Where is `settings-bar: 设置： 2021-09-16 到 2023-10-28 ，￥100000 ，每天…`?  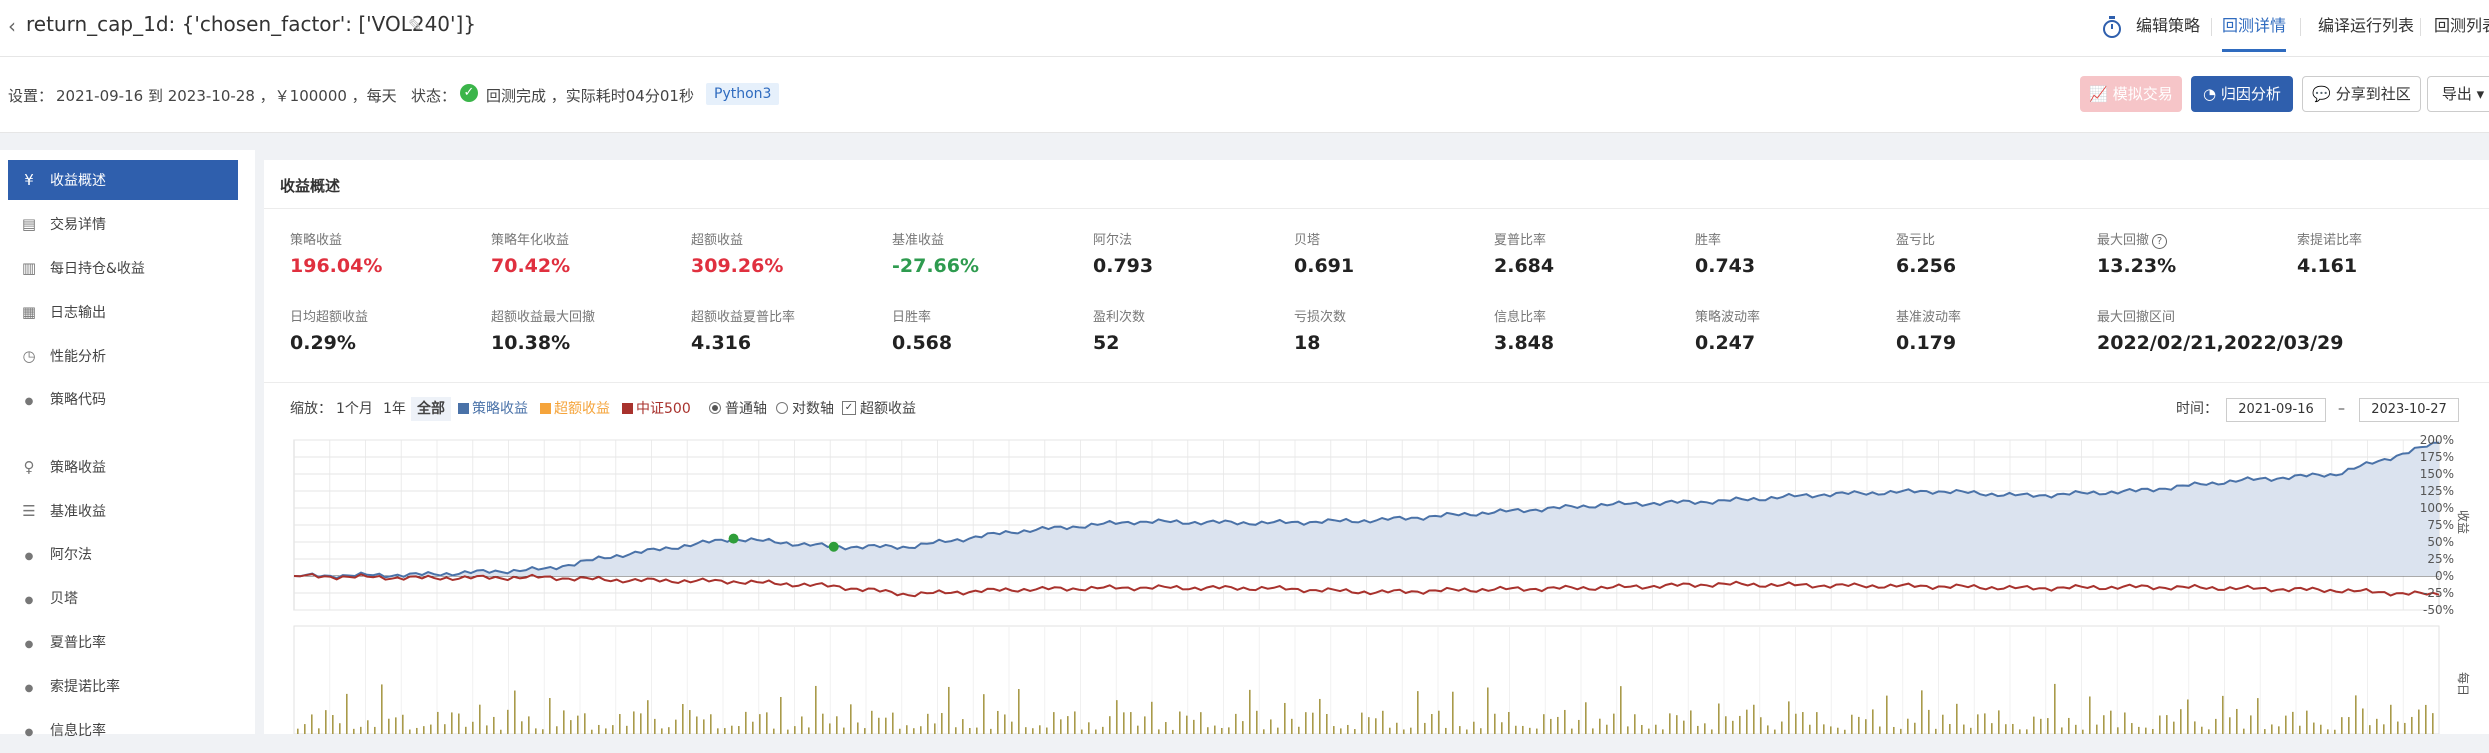
settings-bar: 设置： 2021-09-16 到 2023-10-28 ，￥100000 ，每天… is located at coordinates (1244, 95).